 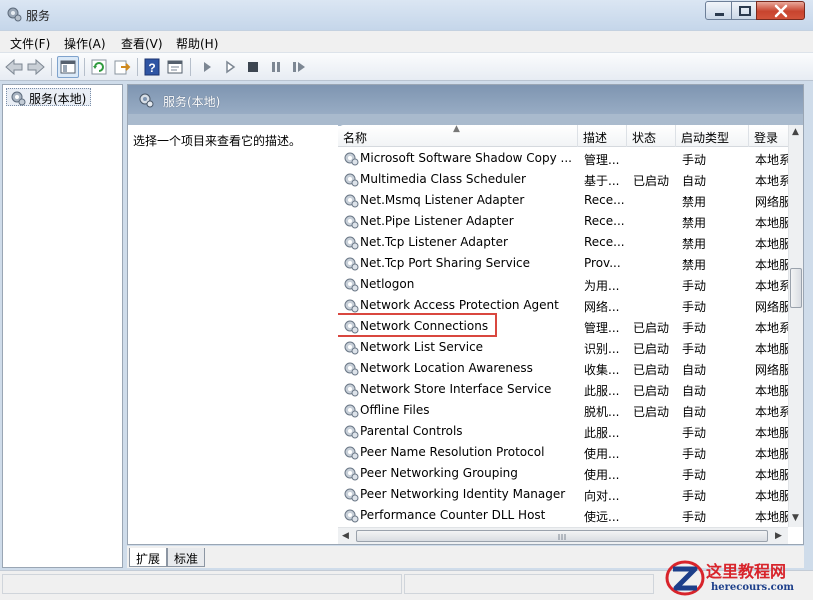 I want to click on window-title: 服务, so click(x=38, y=16).